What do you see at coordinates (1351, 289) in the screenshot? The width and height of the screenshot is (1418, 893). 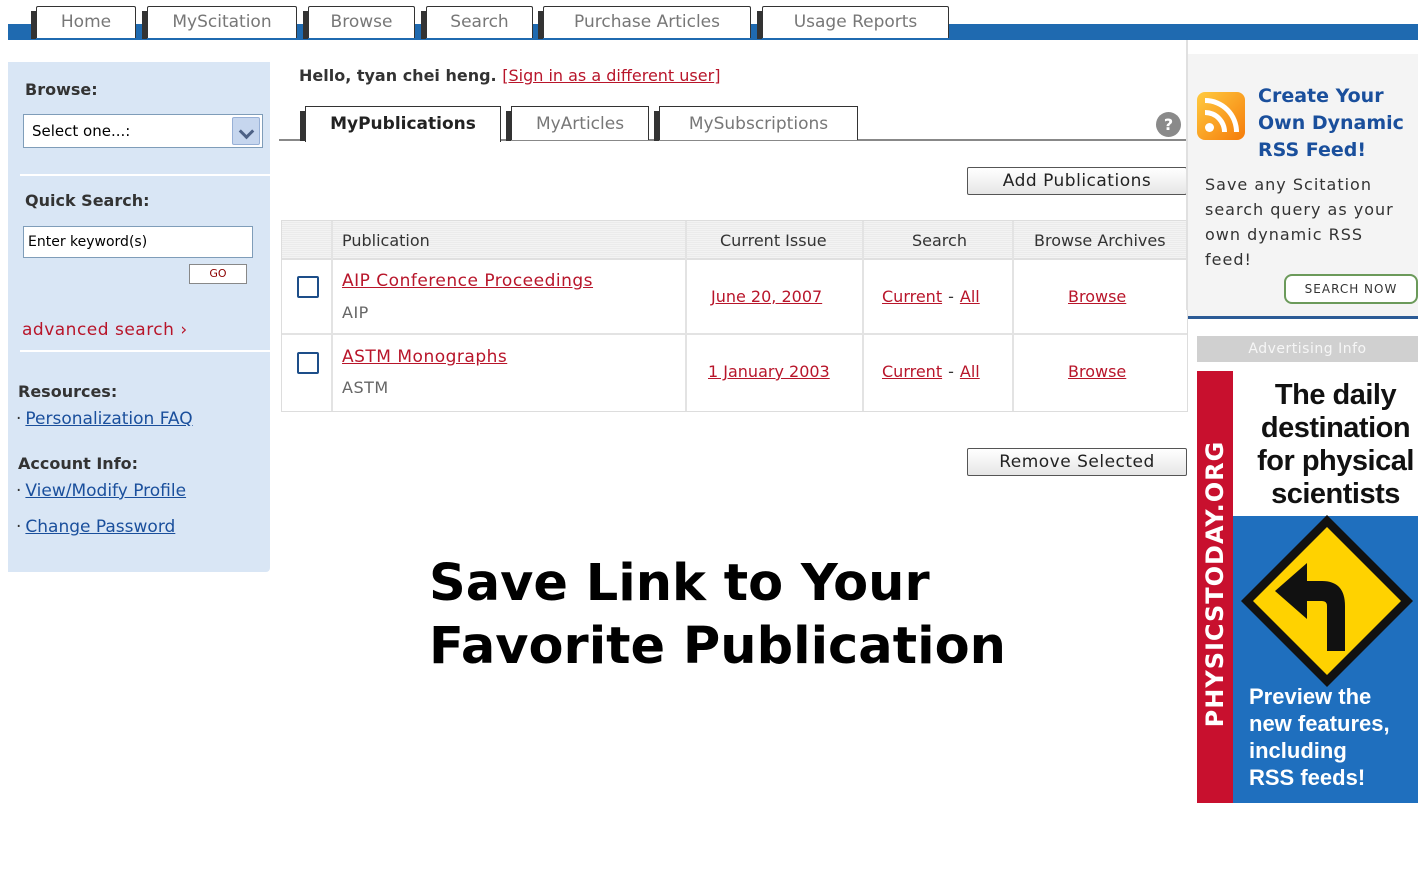 I see `search-now-button: SEARCH NOW` at bounding box center [1351, 289].